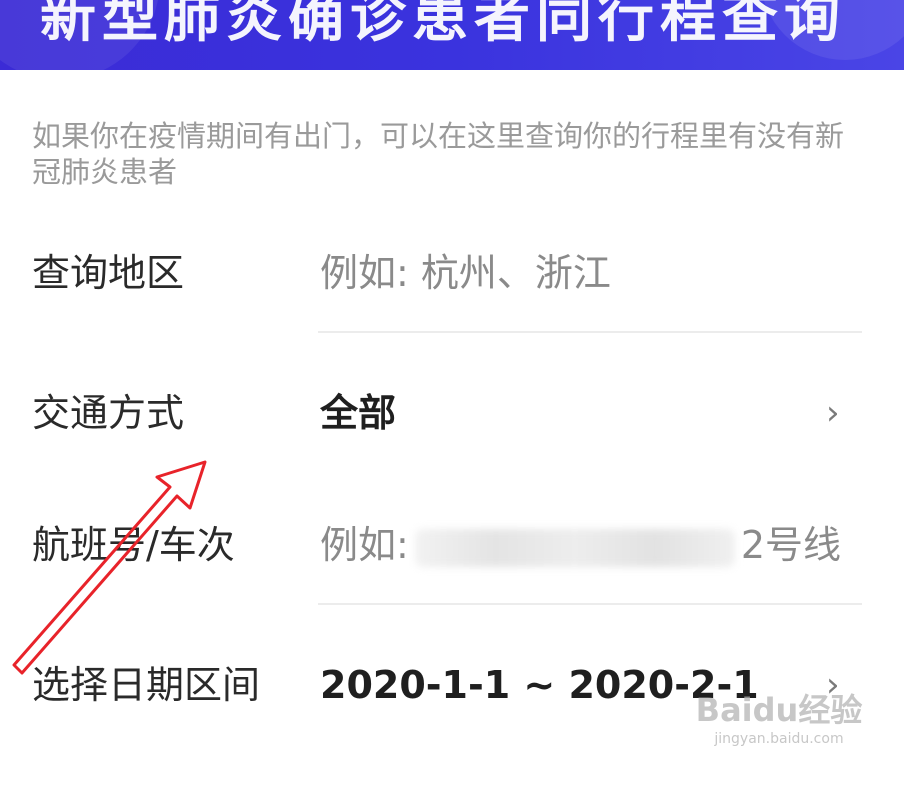  What do you see at coordinates (133, 545) in the screenshot?
I see `flight-label: 航班号/车次` at bounding box center [133, 545].